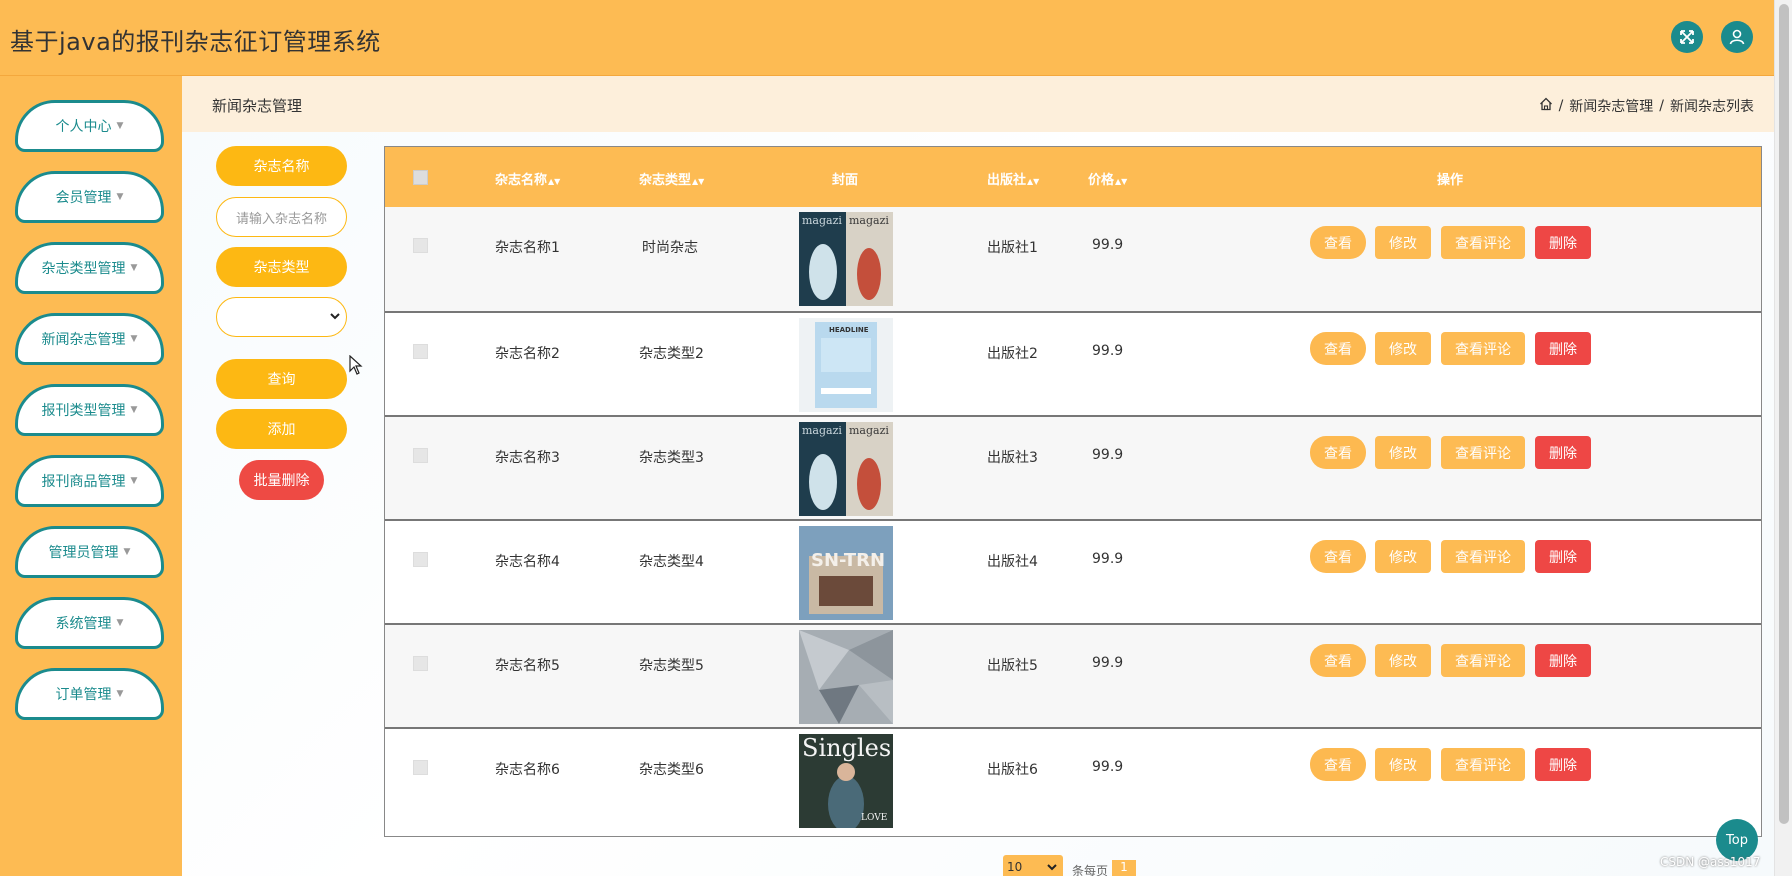 This screenshot has width=1792, height=876. What do you see at coordinates (89, 126) in the screenshot?
I see `sidebar-item-personal-center: 个人中心 ▼` at bounding box center [89, 126].